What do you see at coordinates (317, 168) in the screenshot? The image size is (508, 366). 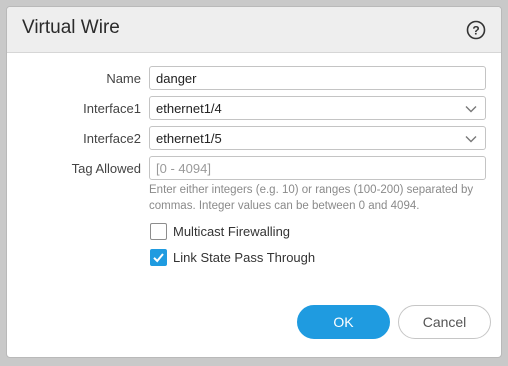 I see `tag-allowed-input: [0 - 4094]` at bounding box center [317, 168].